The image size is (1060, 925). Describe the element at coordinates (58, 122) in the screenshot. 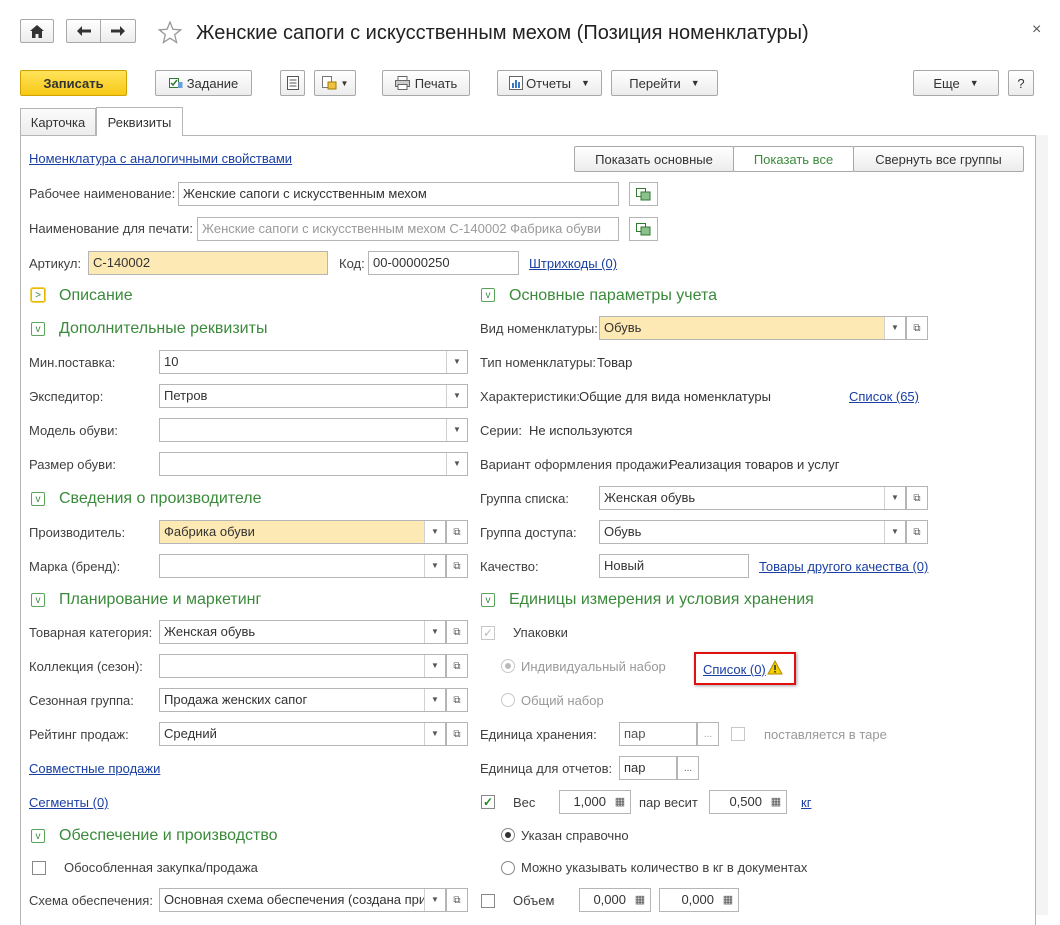

I see `tab-card: Карточка` at that location.